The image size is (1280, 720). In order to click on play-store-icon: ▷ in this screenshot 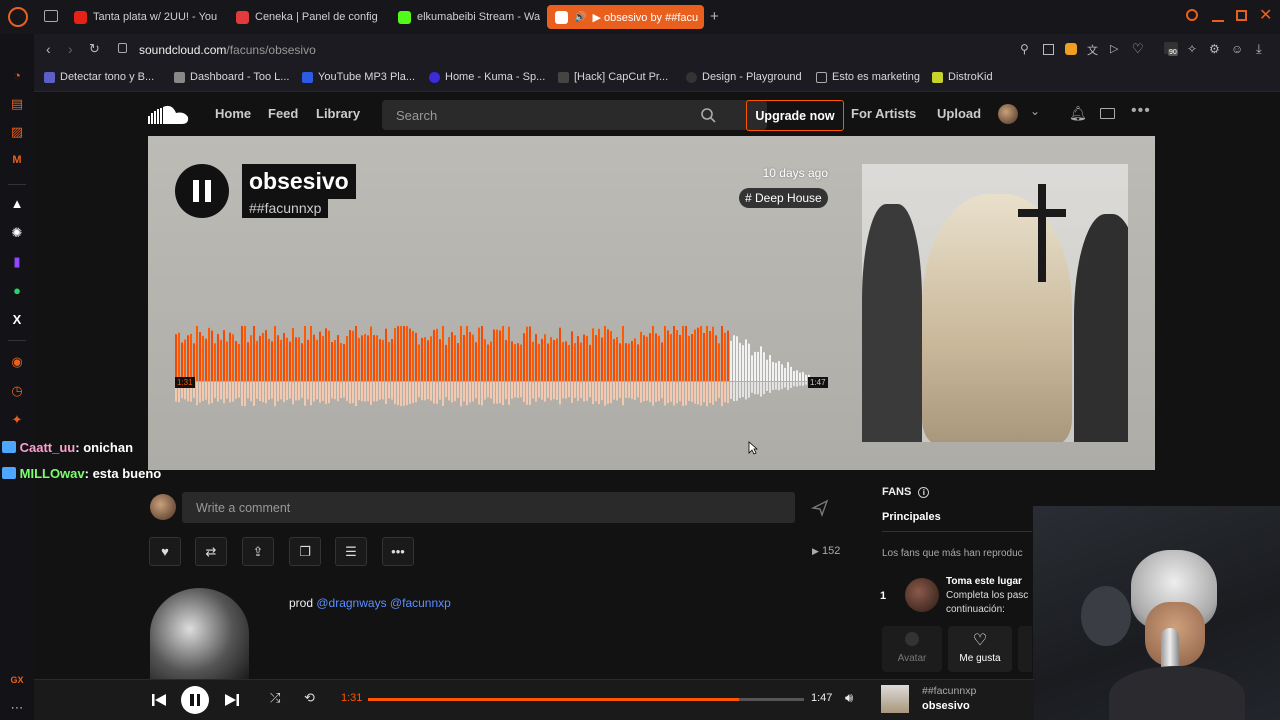, I will do `click(1114, 48)`.